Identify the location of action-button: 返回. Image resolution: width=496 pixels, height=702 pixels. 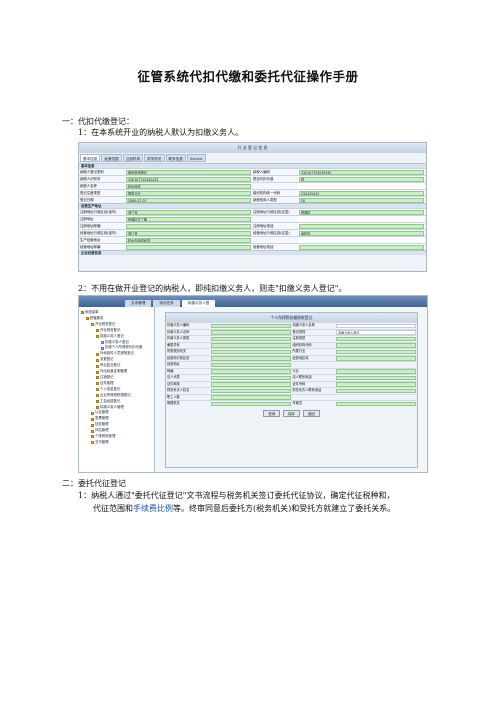
(311, 413).